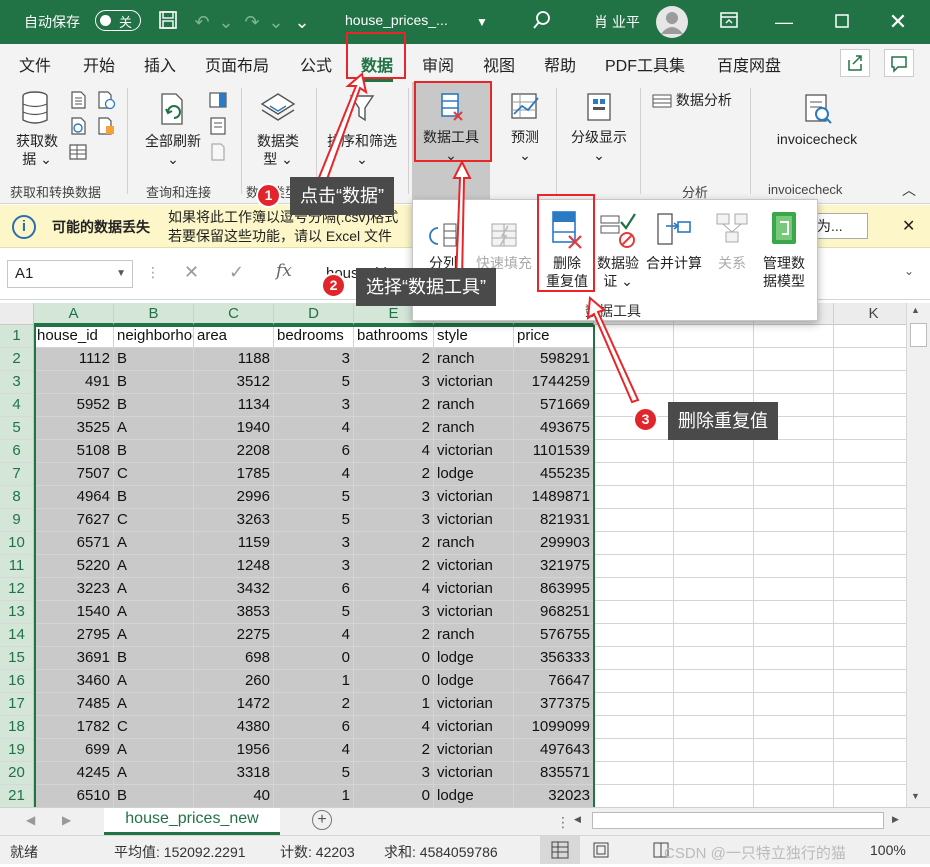  Describe the element at coordinates (17, 314) in the screenshot. I see `select-all-corner` at that location.